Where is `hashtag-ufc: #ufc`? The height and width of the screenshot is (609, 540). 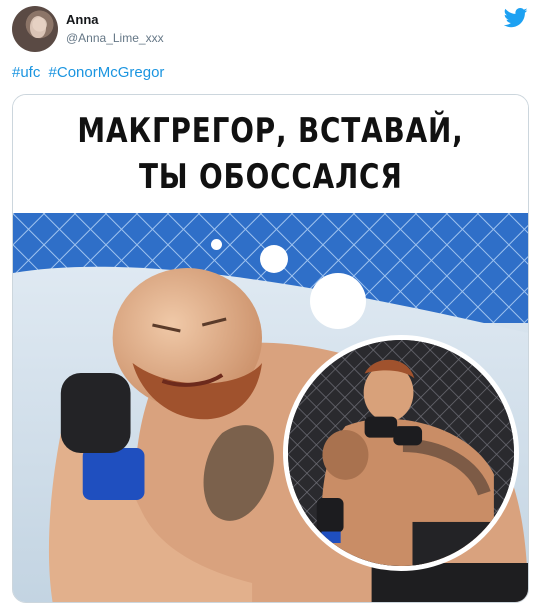 hashtag-ufc: #ufc is located at coordinates (26, 72).